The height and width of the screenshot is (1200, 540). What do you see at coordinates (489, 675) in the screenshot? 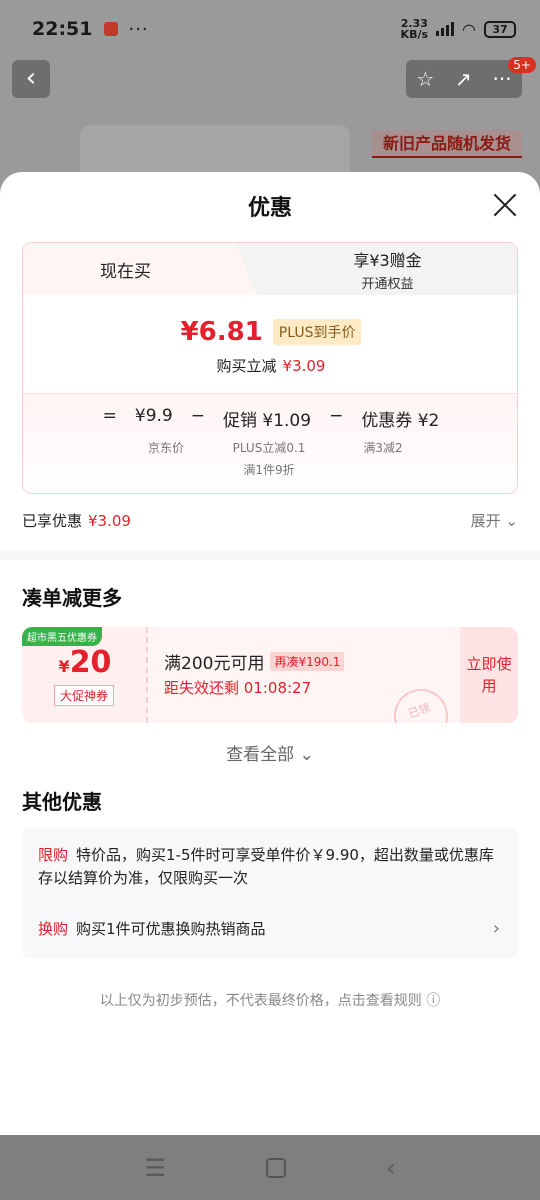
I see `use-coupon-button: 立即使用` at bounding box center [489, 675].